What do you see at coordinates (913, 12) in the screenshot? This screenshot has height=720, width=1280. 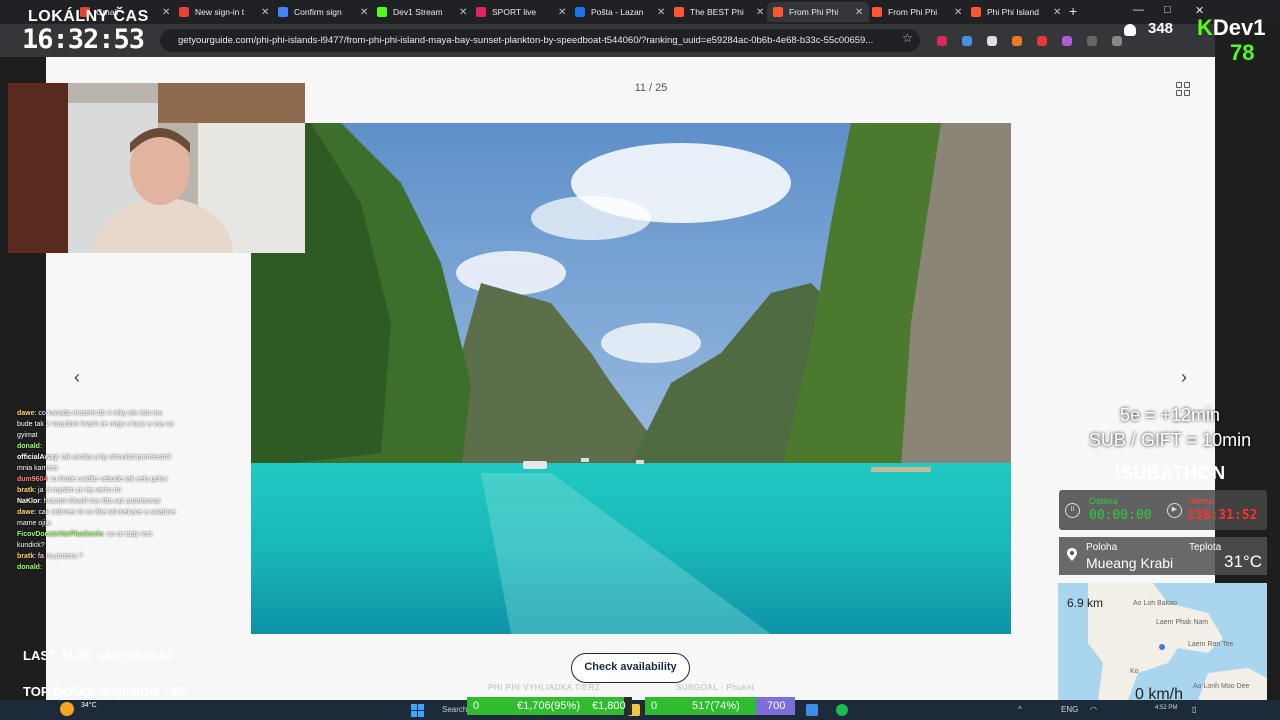 I see `tab-label: From Phi Phi` at bounding box center [913, 12].